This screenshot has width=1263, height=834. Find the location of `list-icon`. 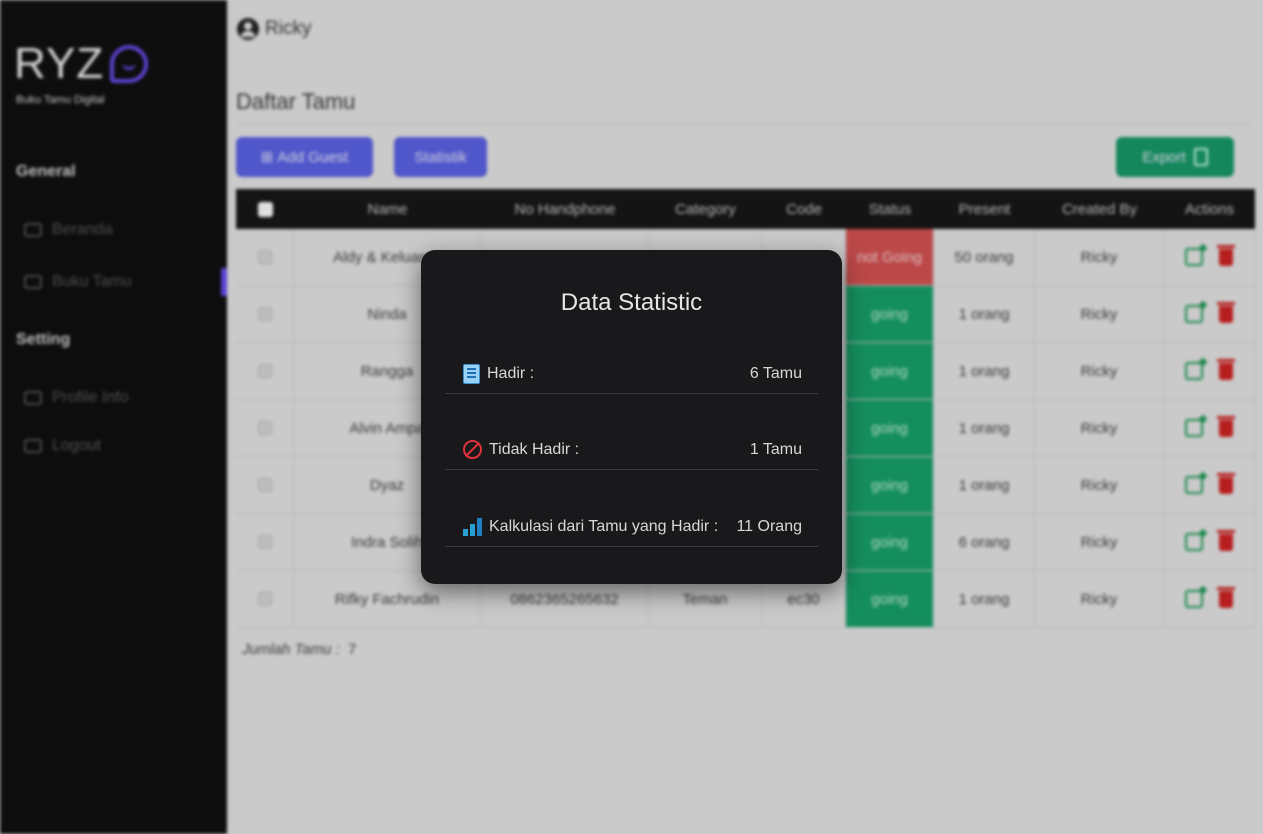

list-icon is located at coordinates (471, 373).